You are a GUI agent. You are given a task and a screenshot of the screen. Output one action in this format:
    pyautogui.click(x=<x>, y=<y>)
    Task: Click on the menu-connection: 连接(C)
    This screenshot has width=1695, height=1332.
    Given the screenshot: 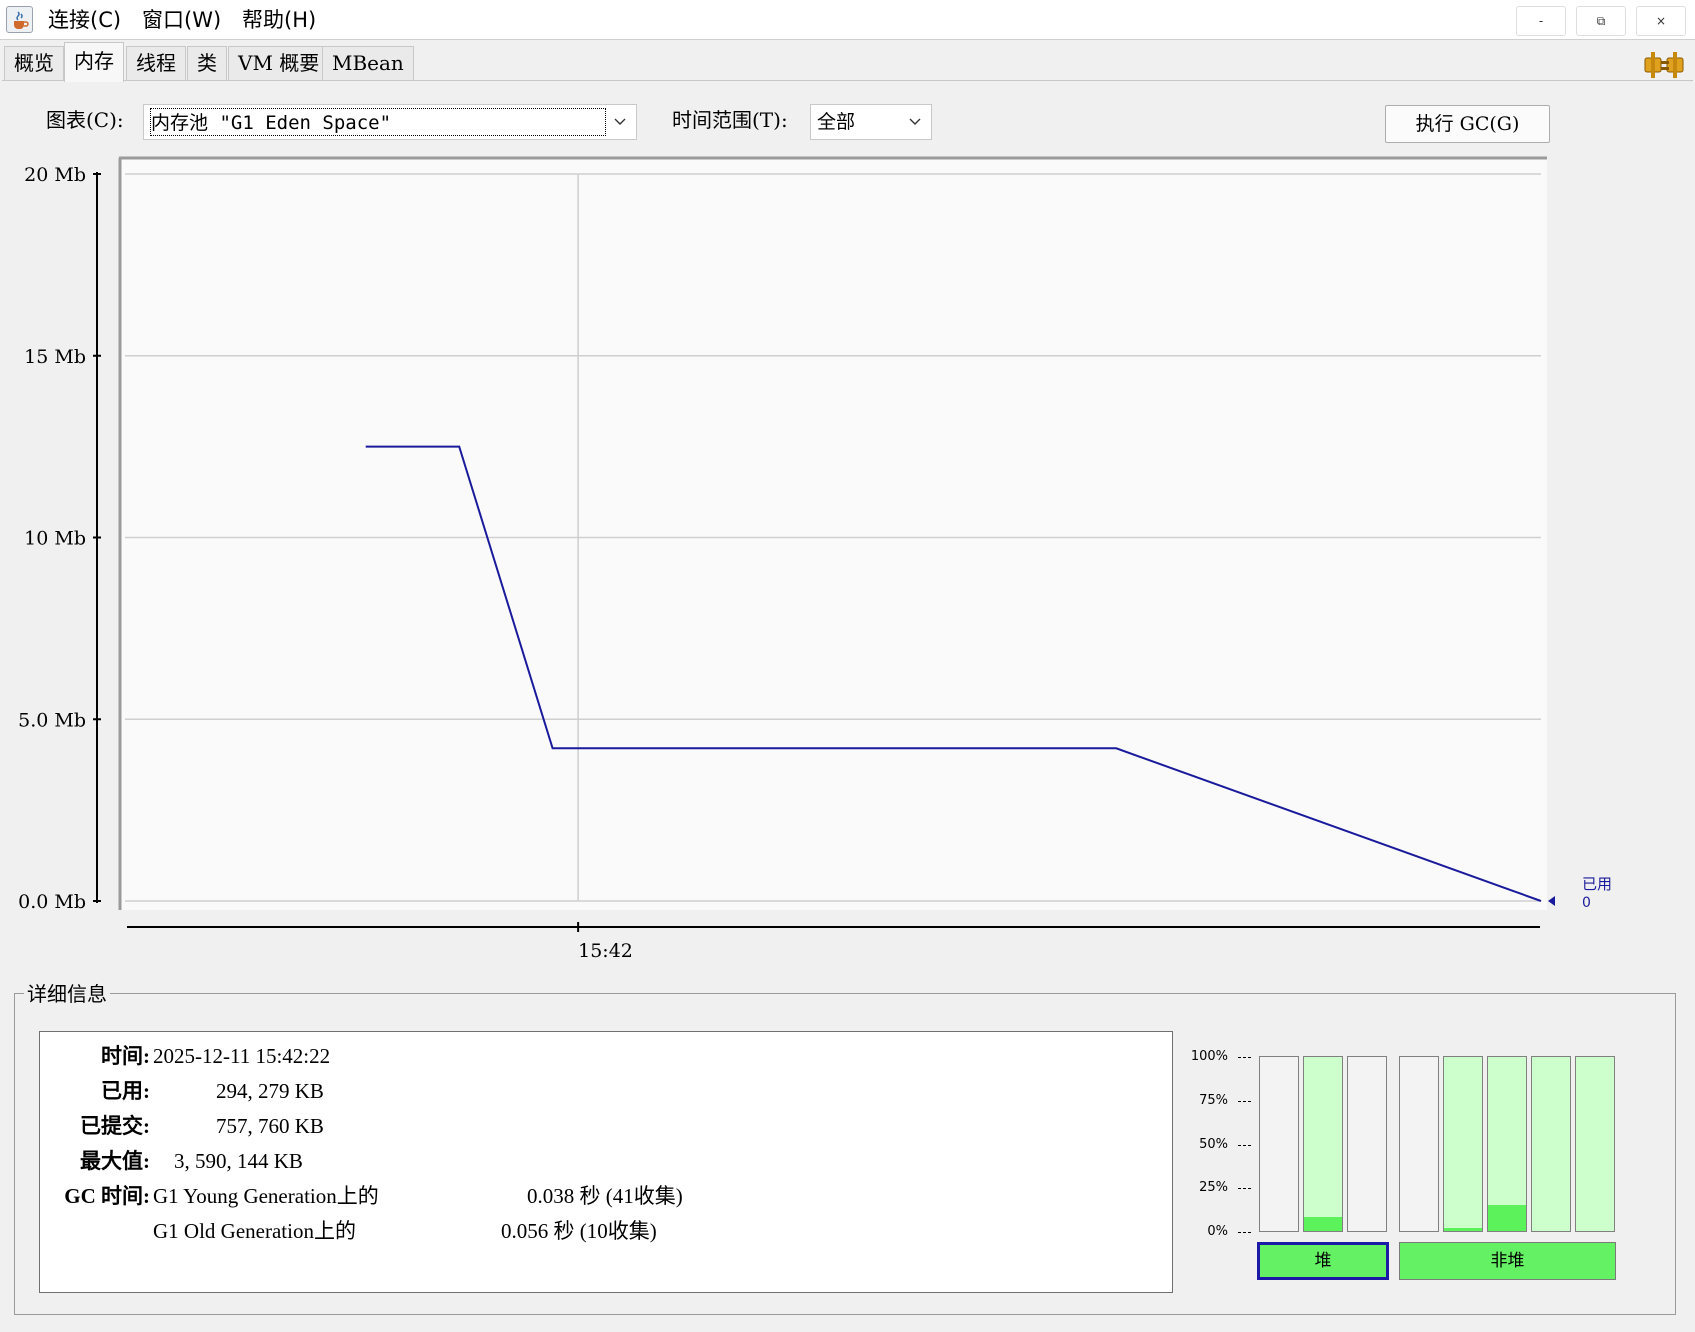 What is the action you would take?
    pyautogui.click(x=84, y=20)
    